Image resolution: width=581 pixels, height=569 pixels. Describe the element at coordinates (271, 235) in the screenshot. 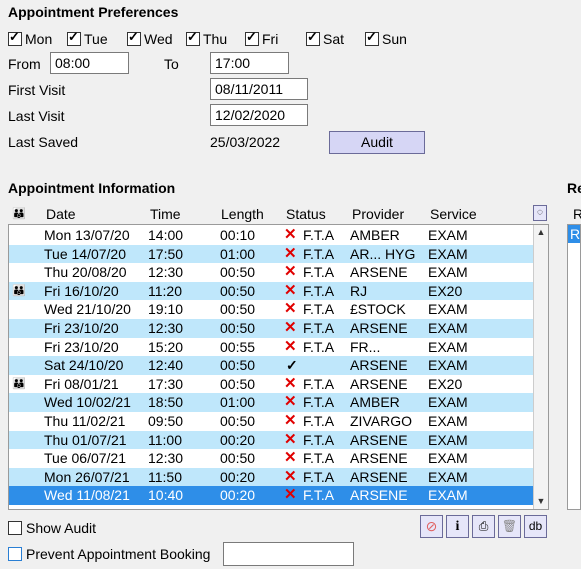

I see `table-row: Mon 13/07/20 14:00 00:10 ✕ F.T.A AMBER EXAM` at that location.